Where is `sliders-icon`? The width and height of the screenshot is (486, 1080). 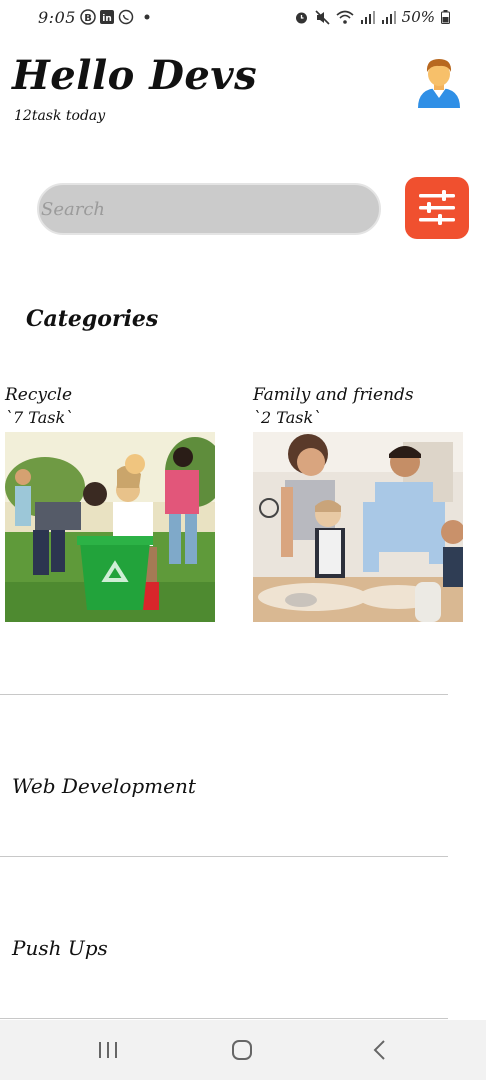 sliders-icon is located at coordinates (437, 207).